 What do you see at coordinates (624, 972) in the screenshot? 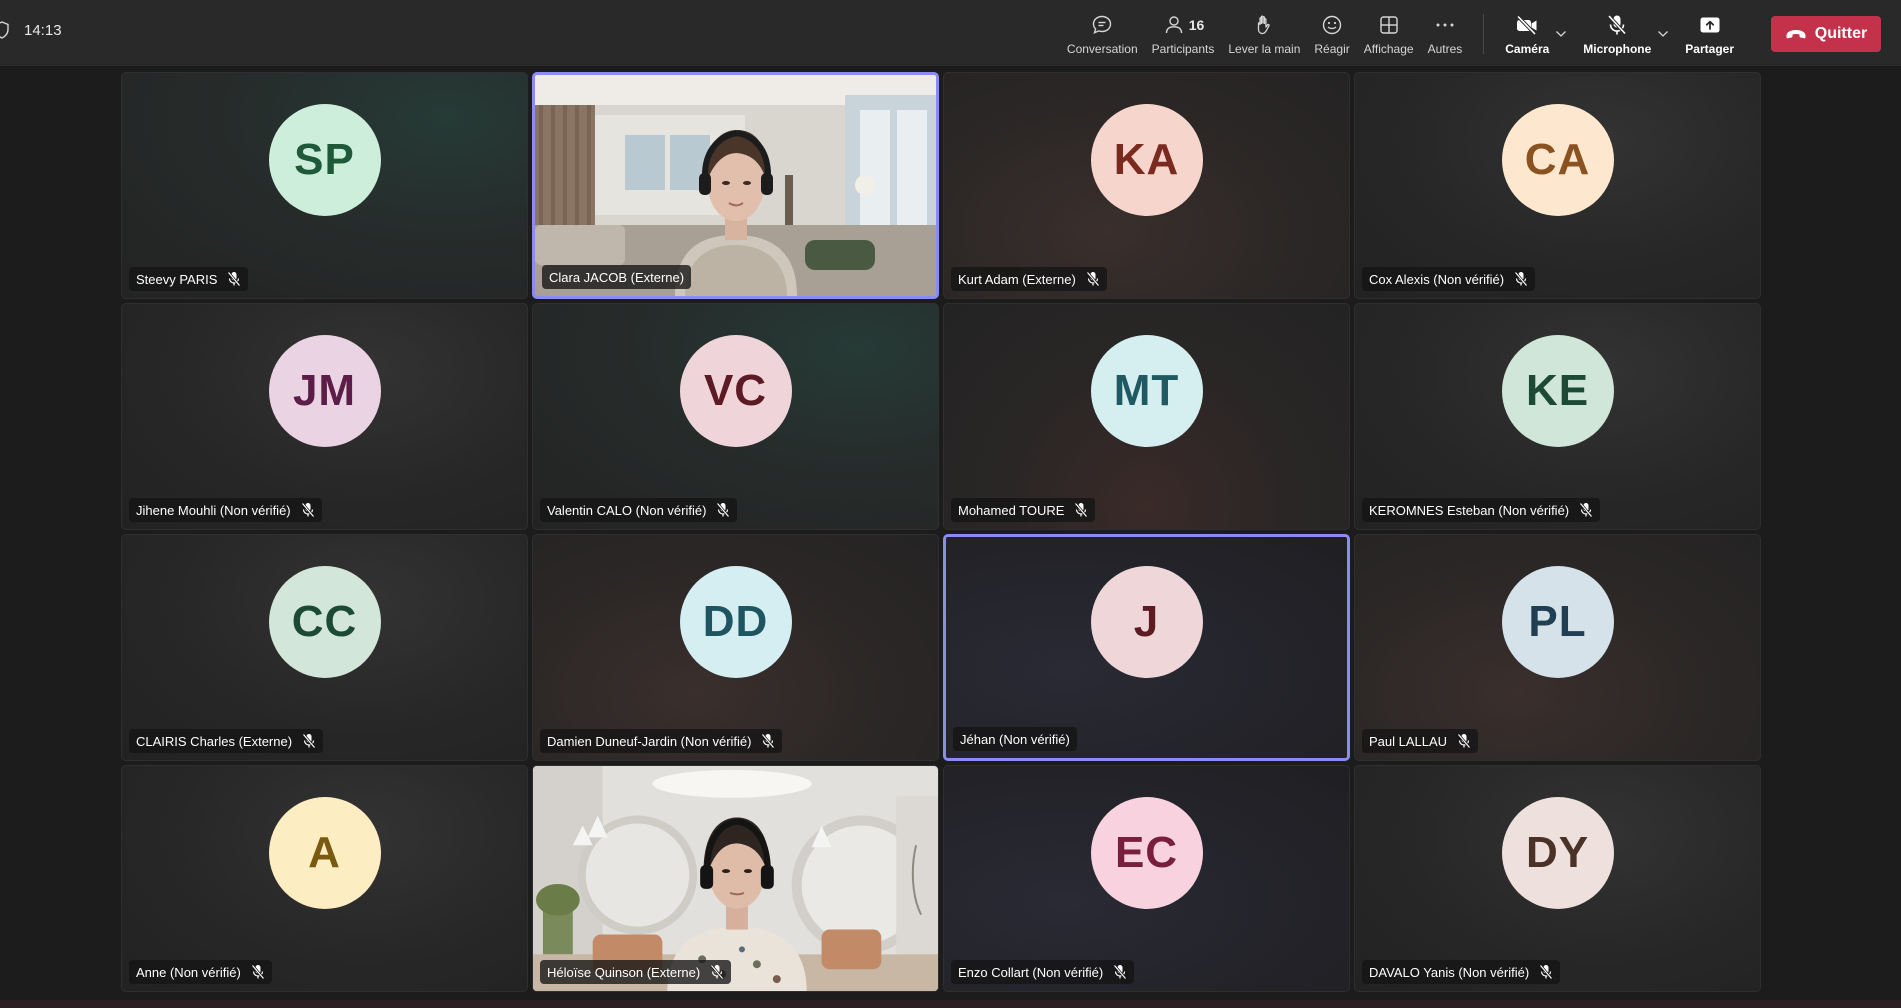
I see `participant-name: Héloïse Quinson (Externe)` at bounding box center [624, 972].